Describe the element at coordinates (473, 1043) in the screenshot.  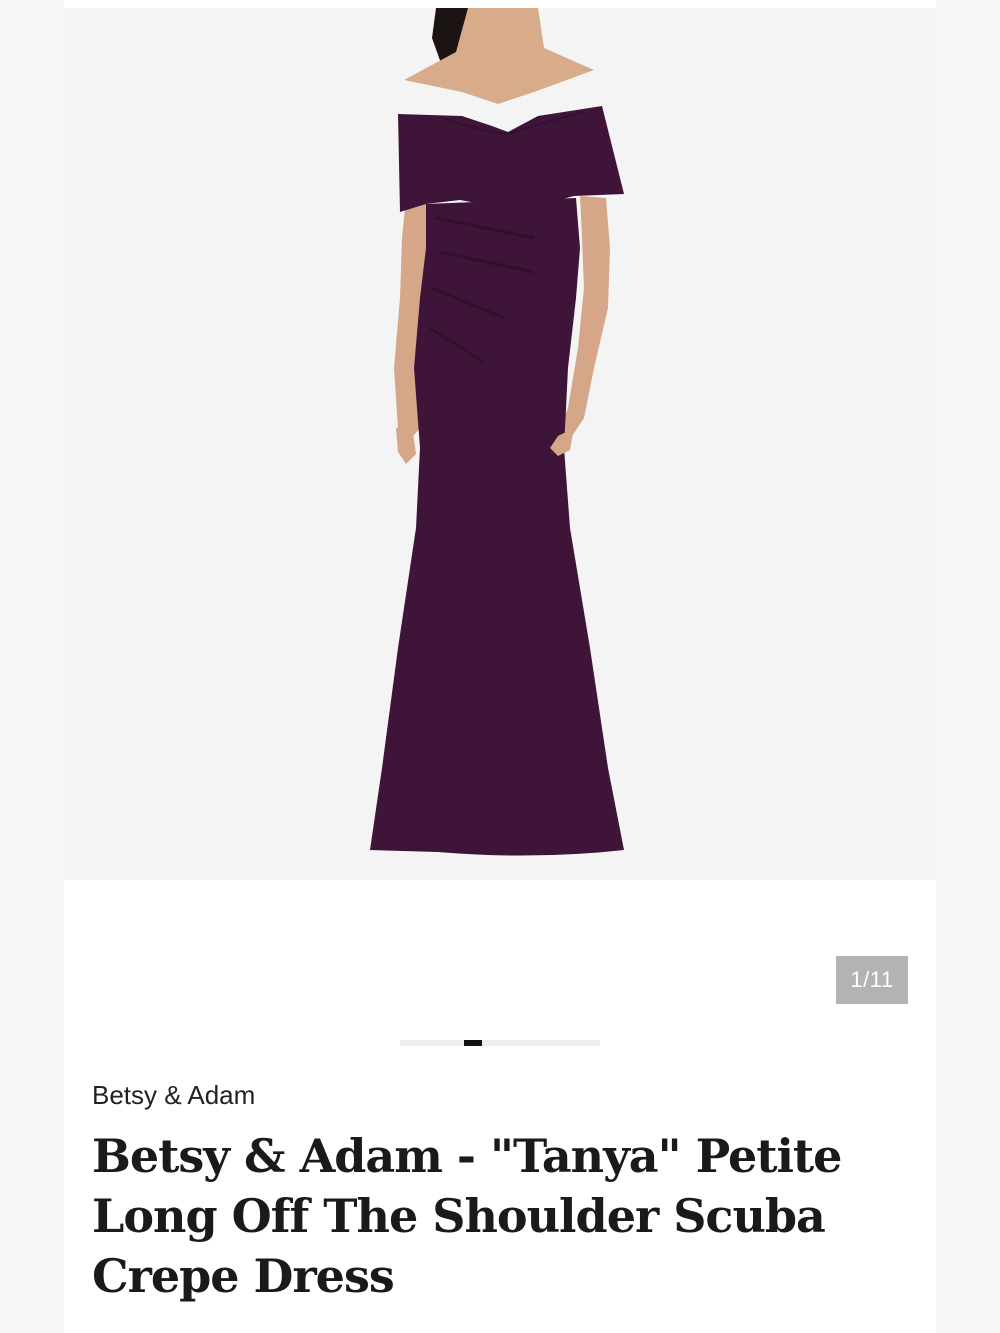
I see `carousel-progress-fill` at that location.